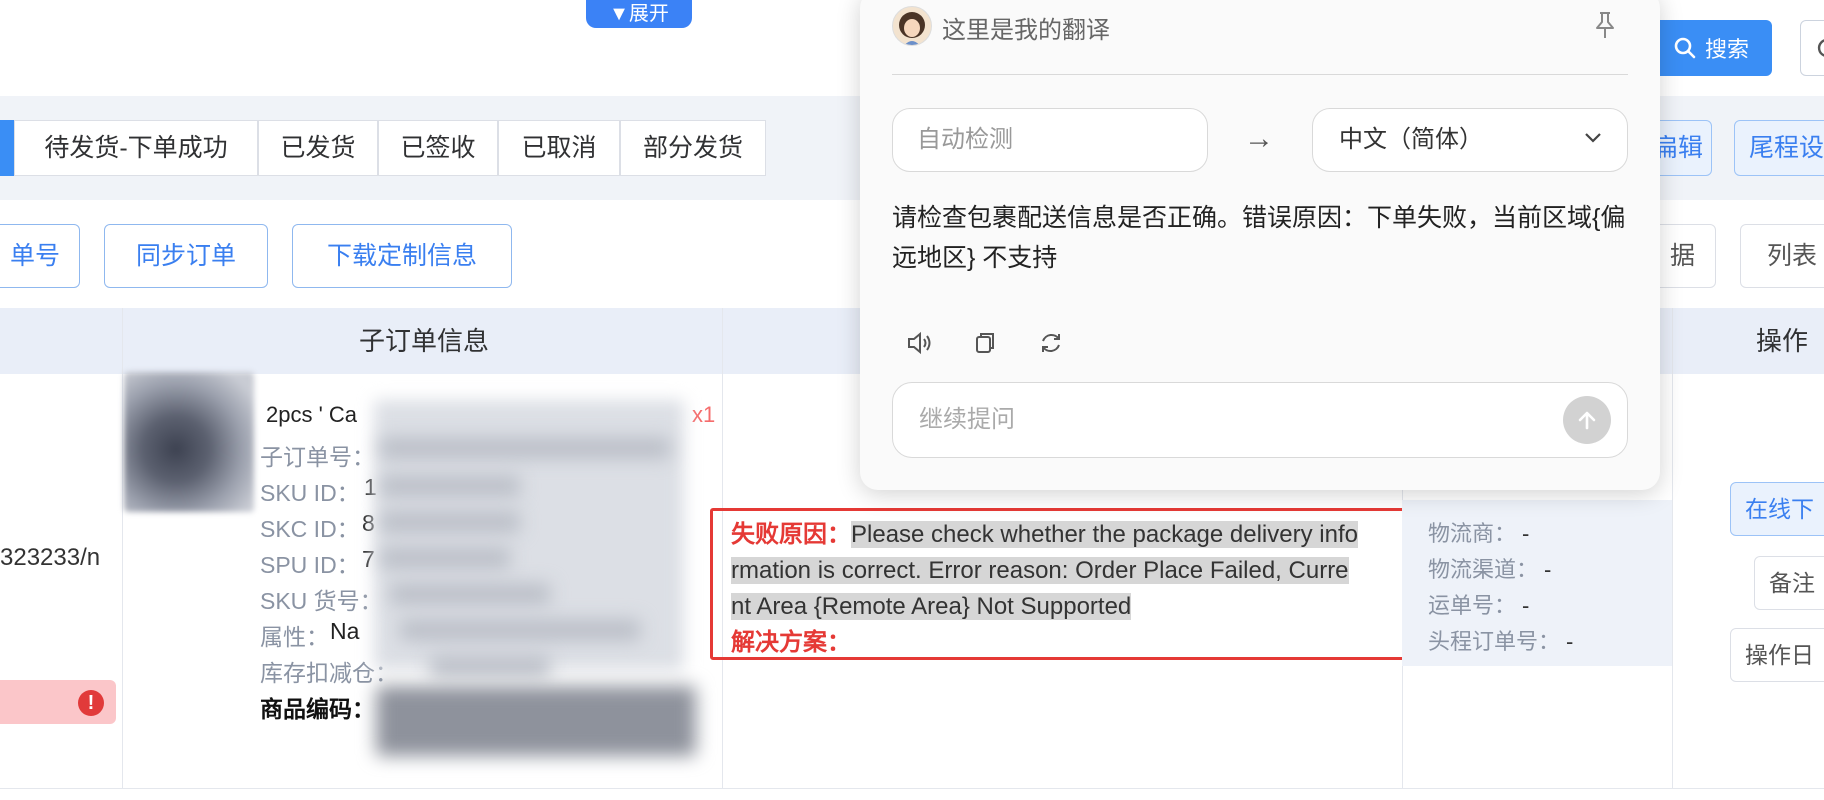 Image resolution: width=1824 pixels, height=800 pixels. Describe the element at coordinates (1526, 605) in the screenshot. I see `tracking-value: -` at that location.